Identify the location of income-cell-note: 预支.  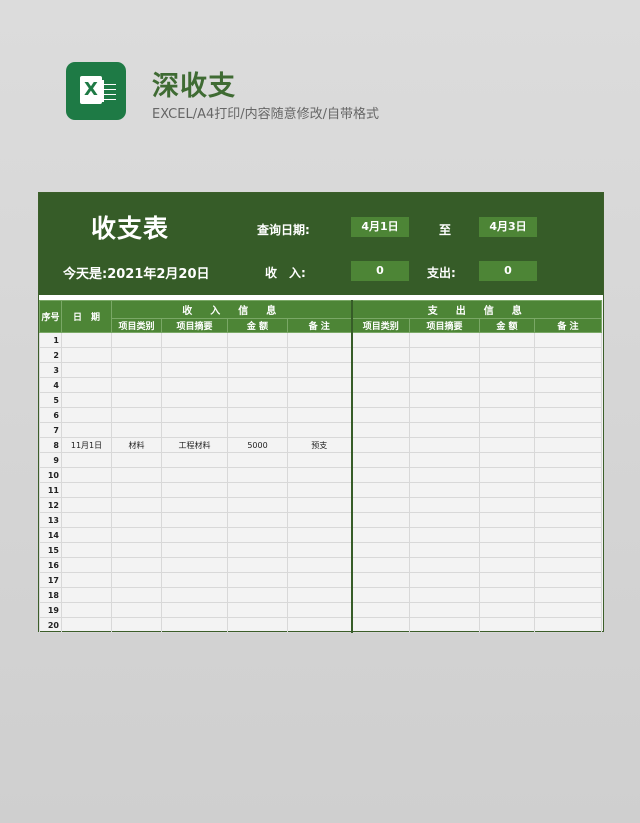
(320, 445).